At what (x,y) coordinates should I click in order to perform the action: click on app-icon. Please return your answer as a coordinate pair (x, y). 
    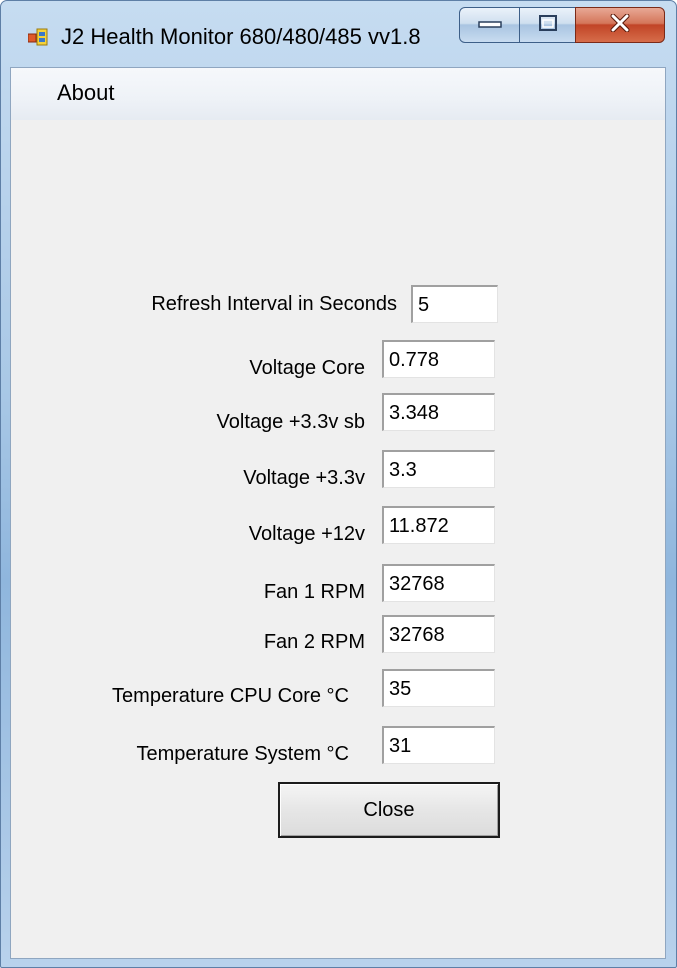
    Looking at the image, I should click on (37, 38).